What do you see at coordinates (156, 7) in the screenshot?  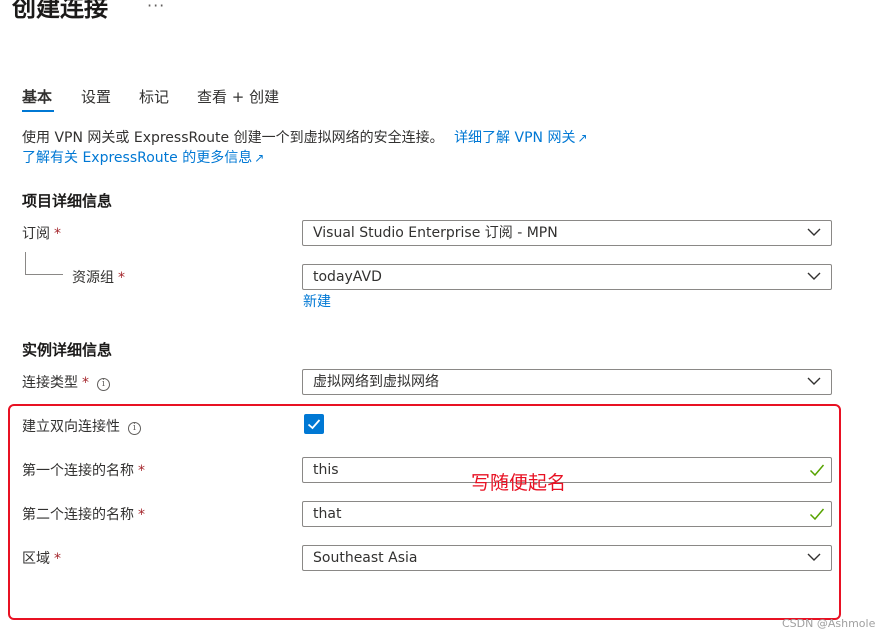 I see `more-options-button: ···` at bounding box center [156, 7].